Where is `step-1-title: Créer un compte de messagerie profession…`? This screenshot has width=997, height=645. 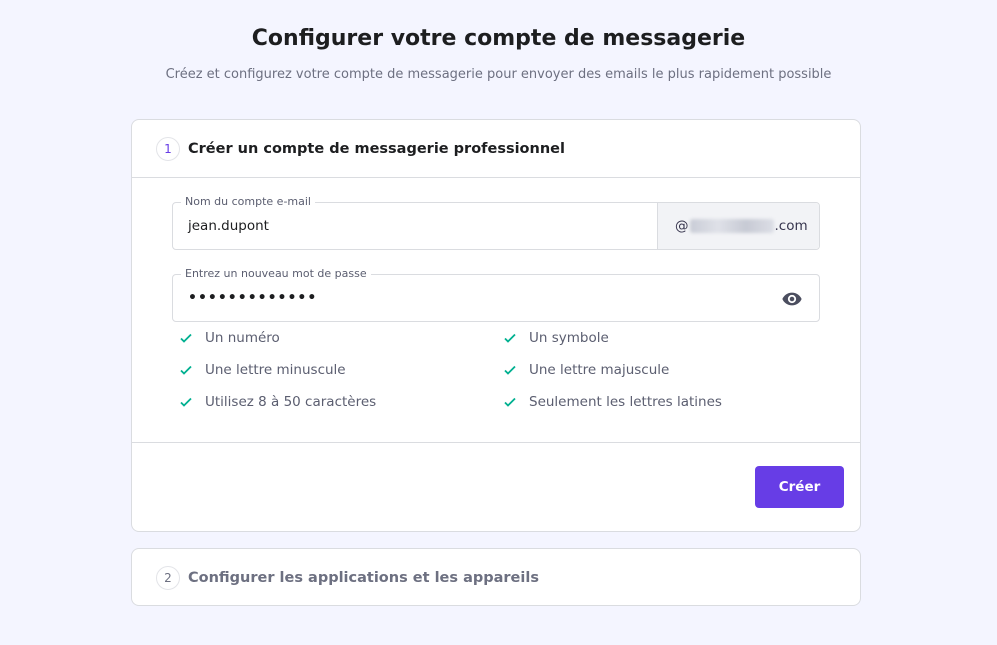
step-1-title: Créer un compte de messagerie profession… is located at coordinates (376, 148).